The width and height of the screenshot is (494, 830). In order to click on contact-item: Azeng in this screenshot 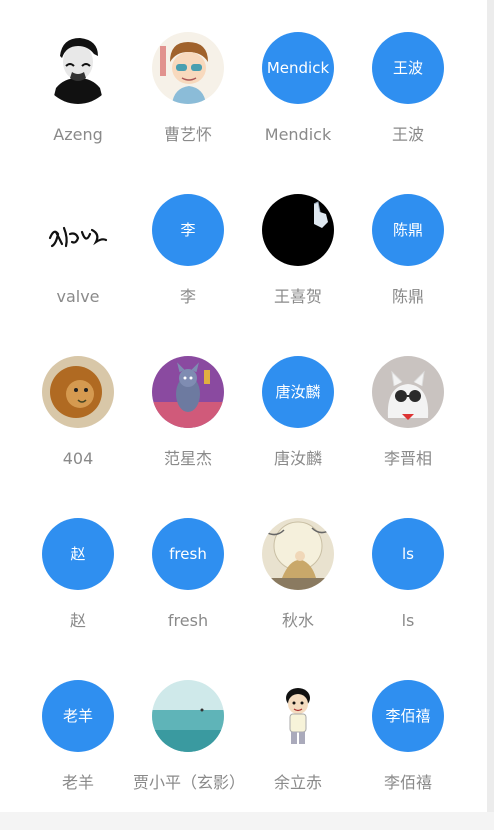, I will do `click(78, 107)`.